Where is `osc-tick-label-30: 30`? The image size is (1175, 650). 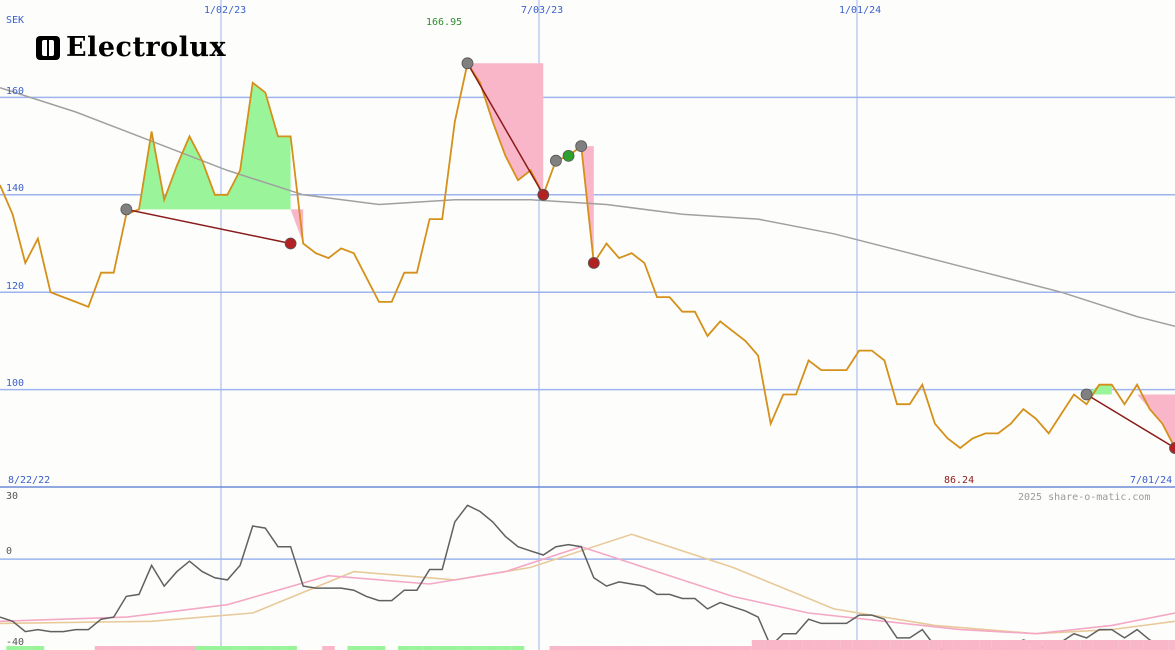
osc-tick-label-30: 30 is located at coordinates (12, 496).